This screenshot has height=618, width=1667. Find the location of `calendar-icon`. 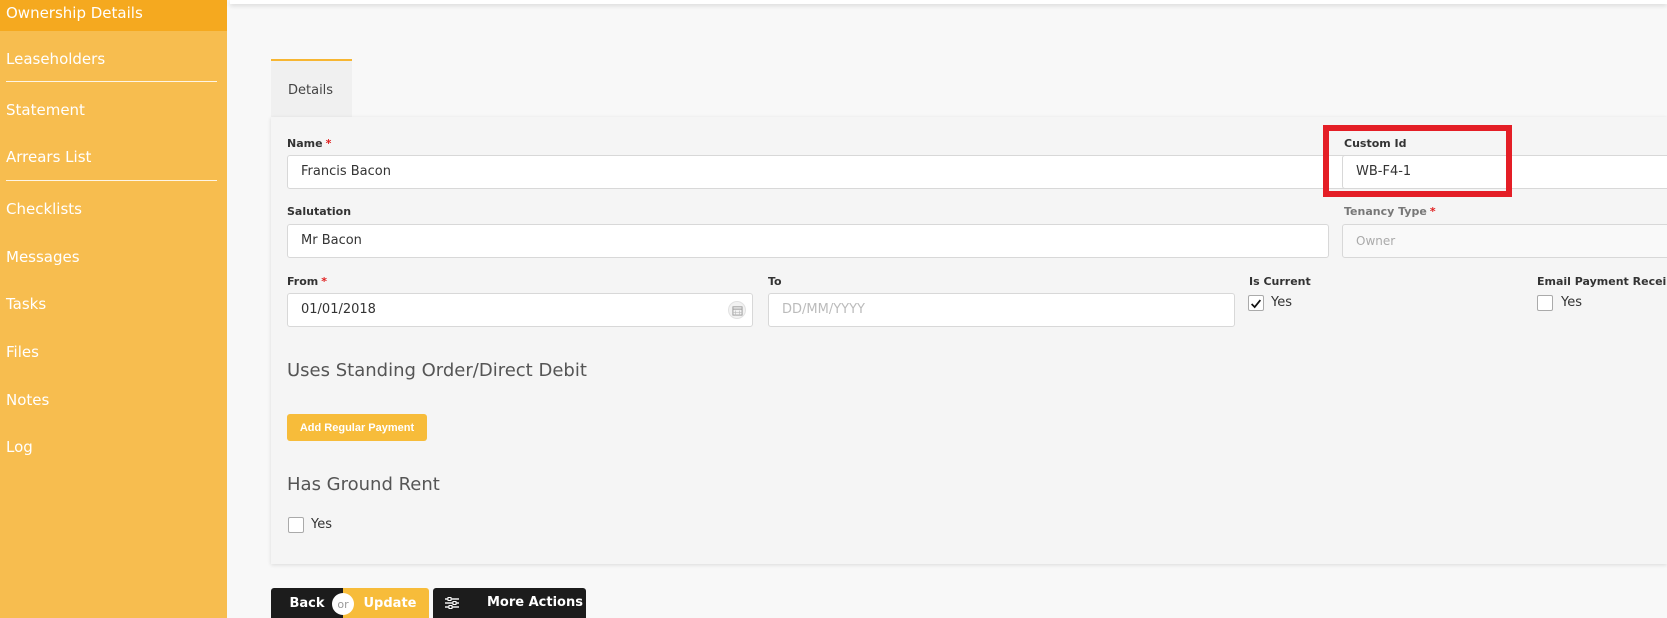

calendar-icon is located at coordinates (737, 310).